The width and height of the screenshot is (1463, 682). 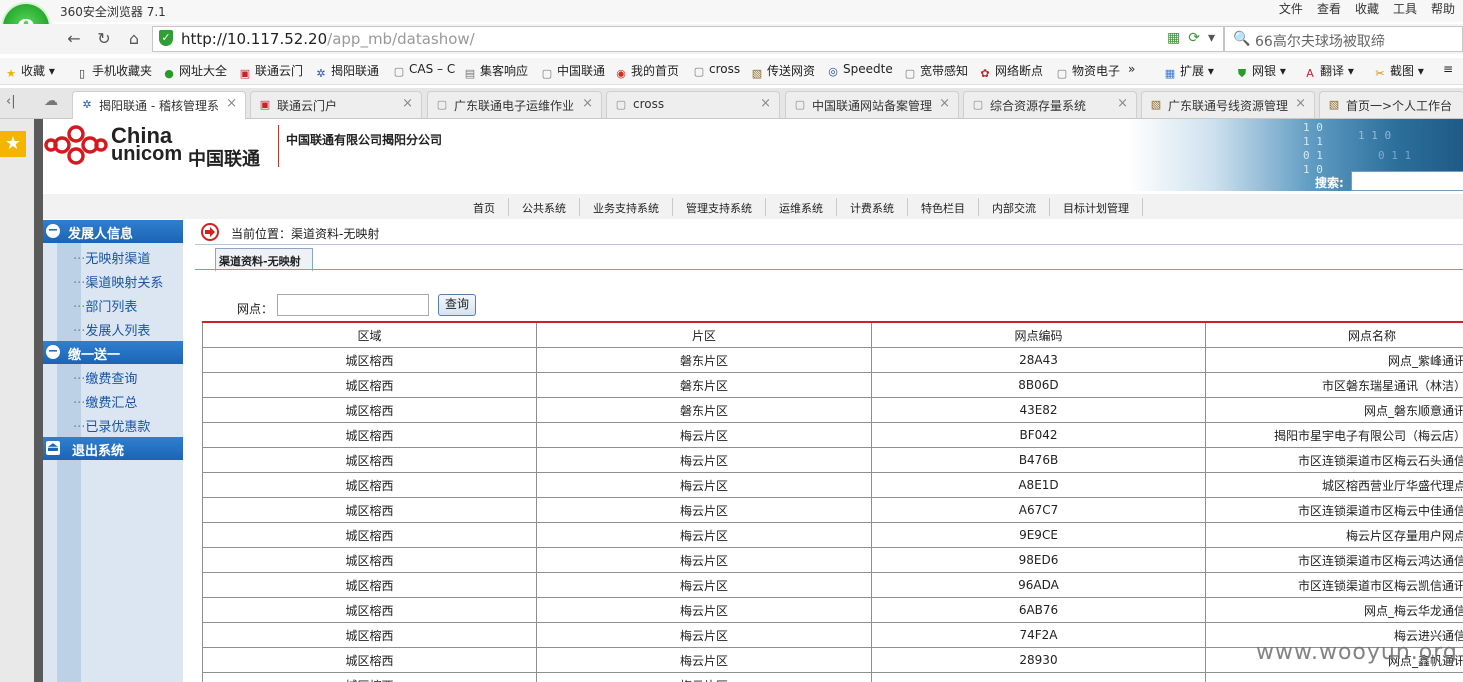 I want to click on page-favicon-icon: ▧, so click(x=1156, y=104).